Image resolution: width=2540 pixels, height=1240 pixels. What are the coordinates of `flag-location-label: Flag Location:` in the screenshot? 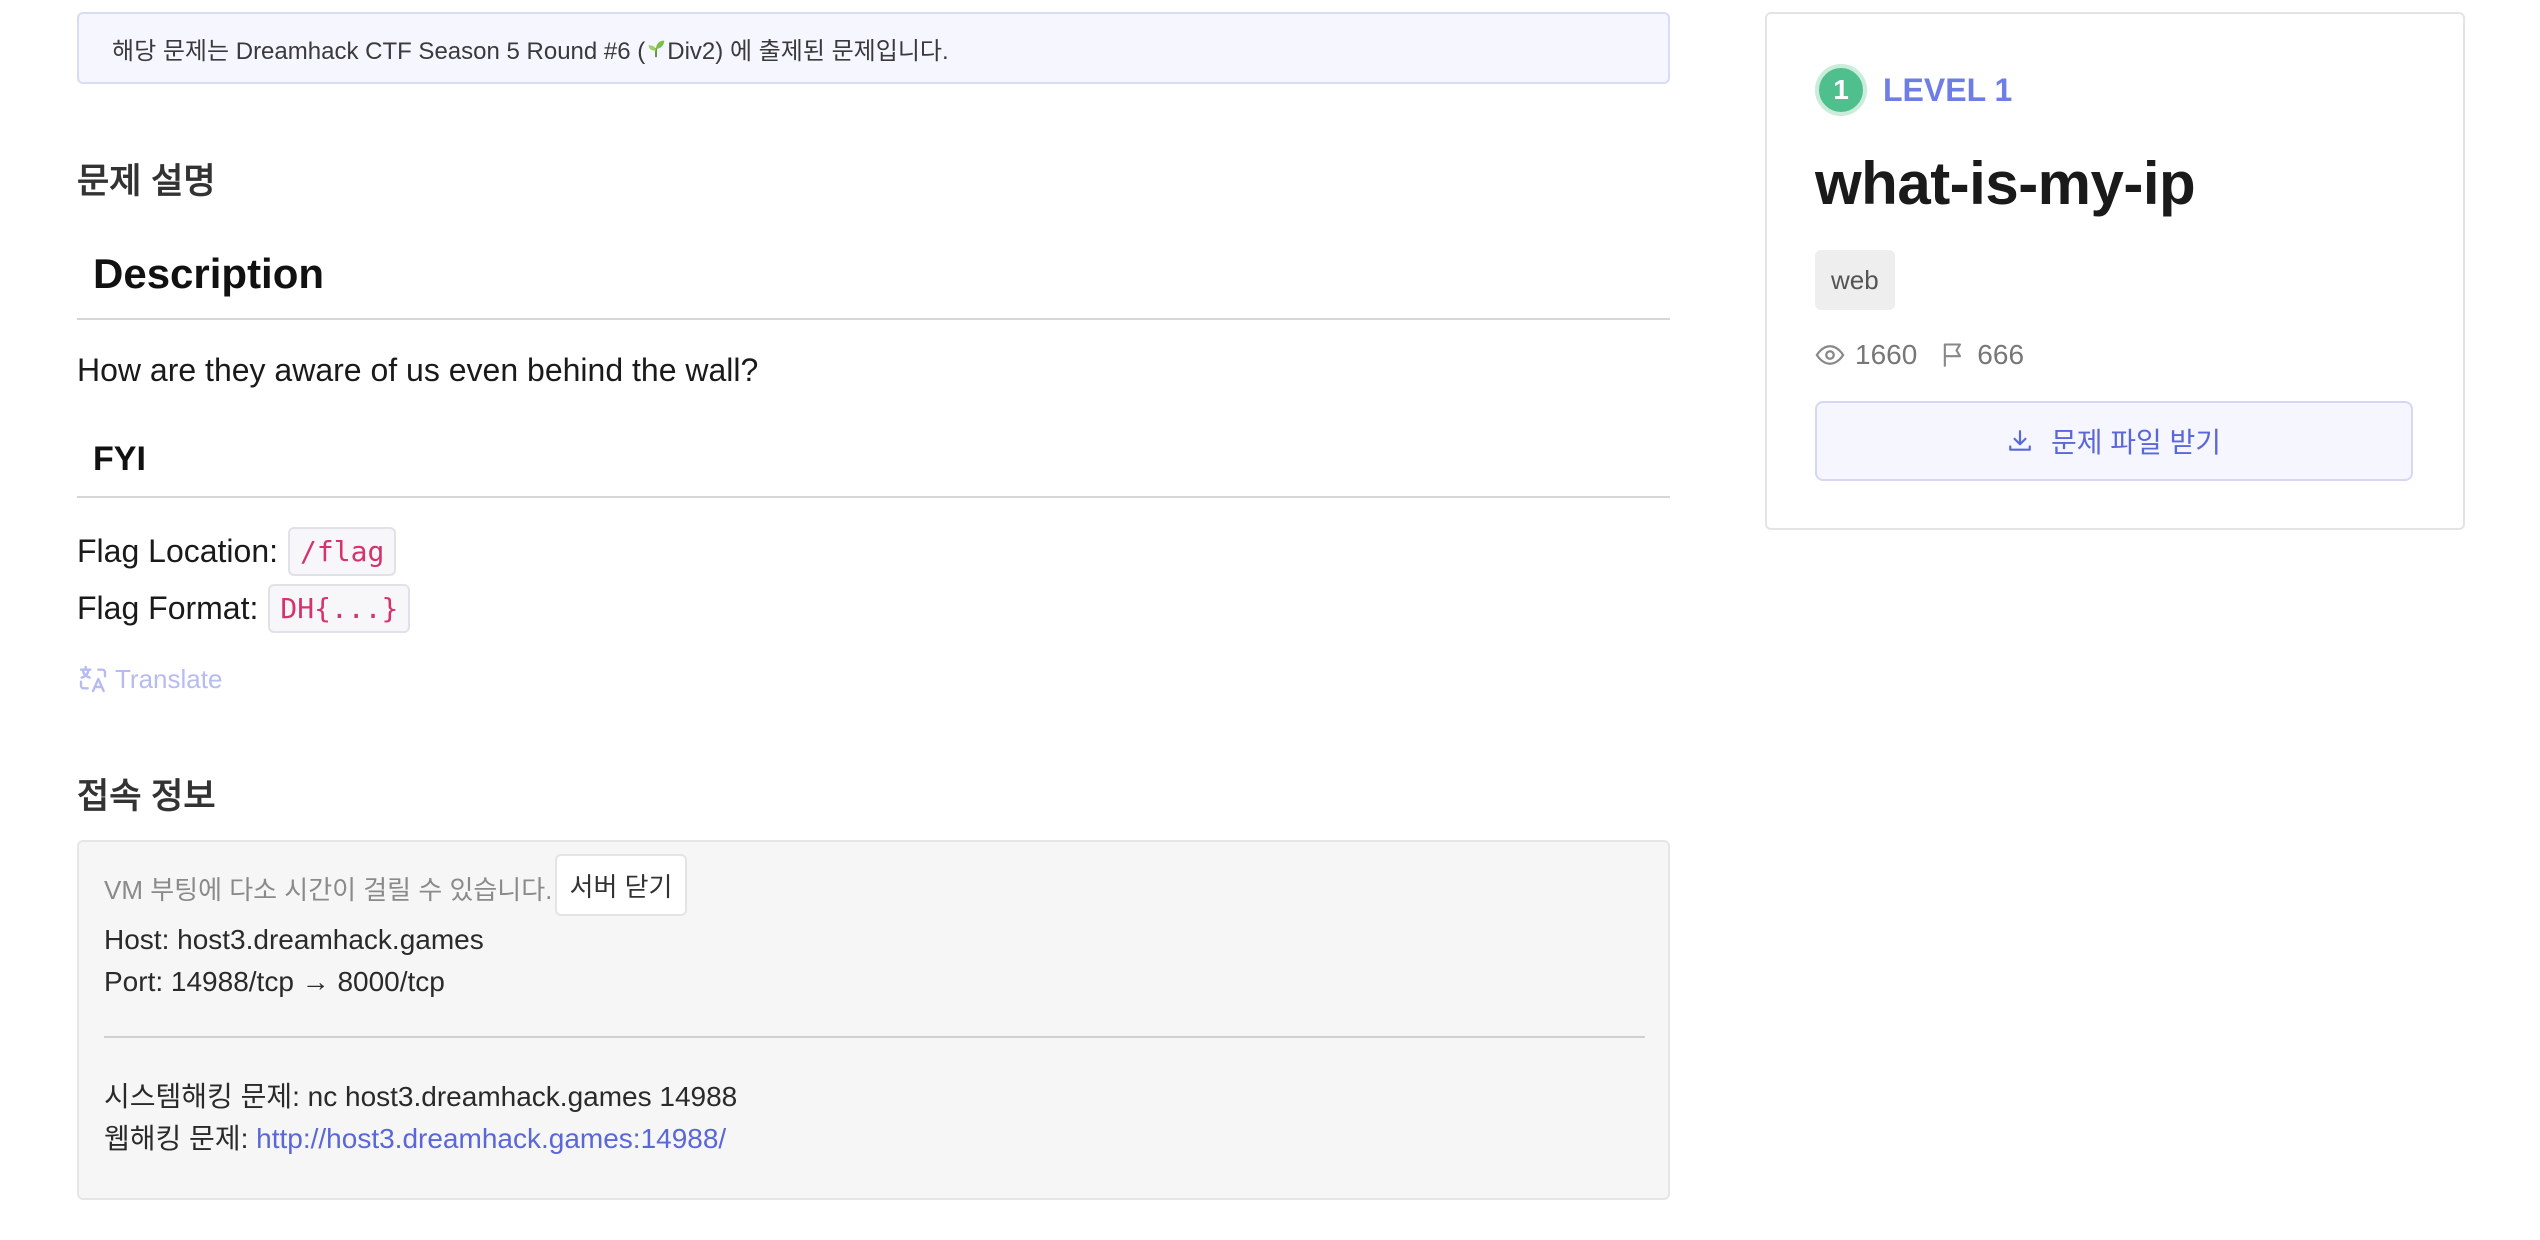 It's located at (178, 551).